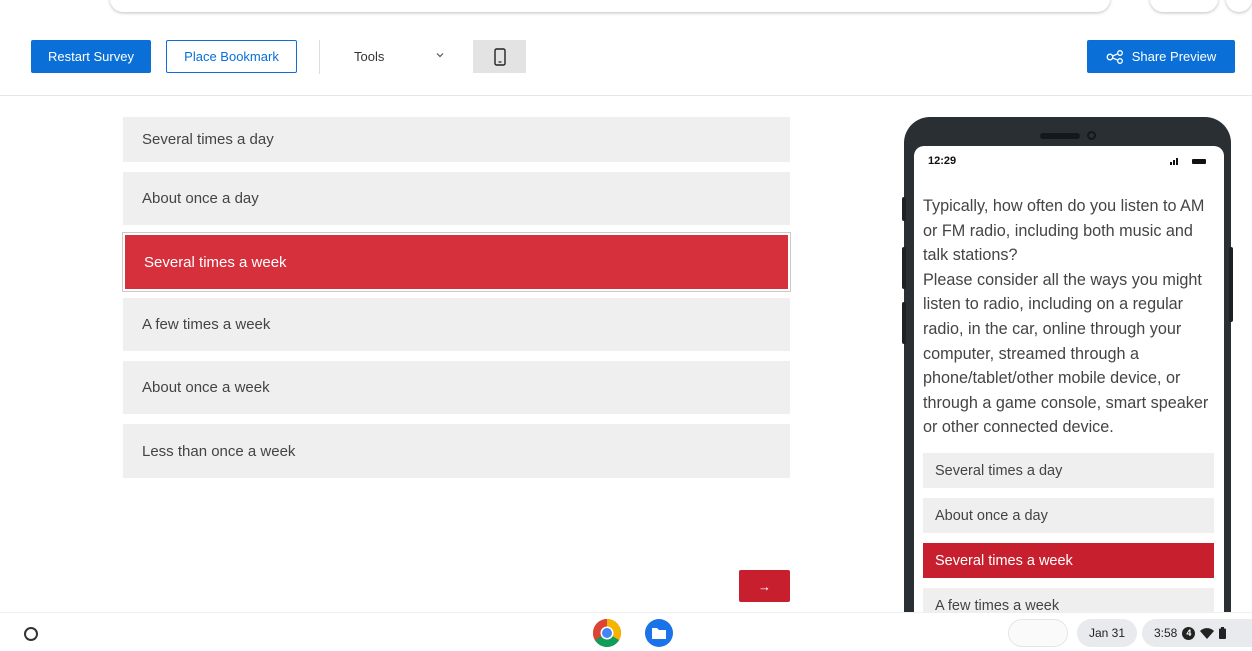 Image resolution: width=1252 pixels, height=651 pixels. I want to click on mobile-view-toggle, so click(499, 56).